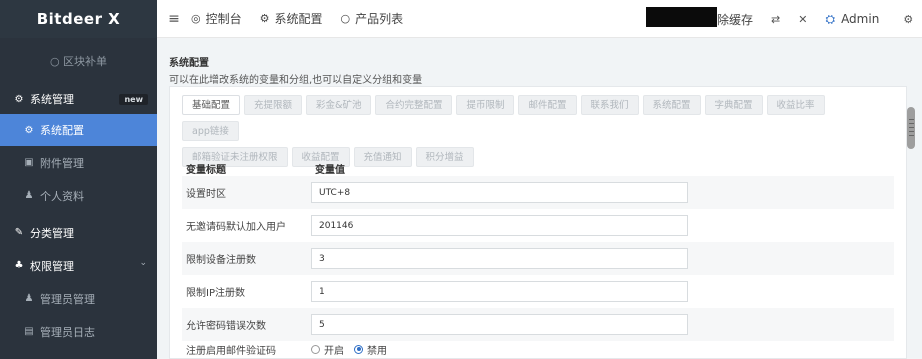 The image size is (922, 359). What do you see at coordinates (19, 99) in the screenshot?
I see `gears-icon: ⚙` at bounding box center [19, 99].